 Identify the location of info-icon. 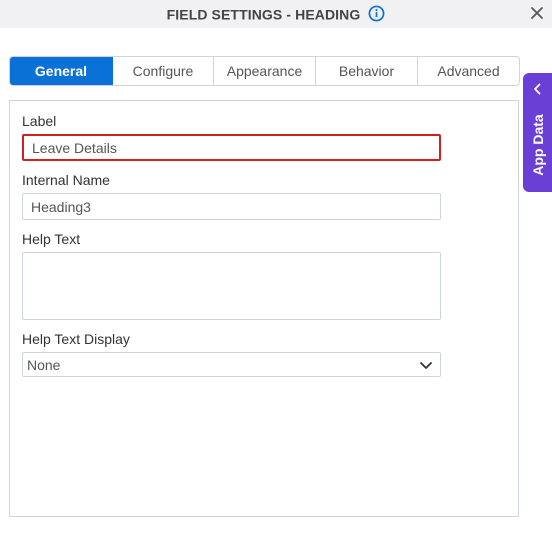
(376, 13).